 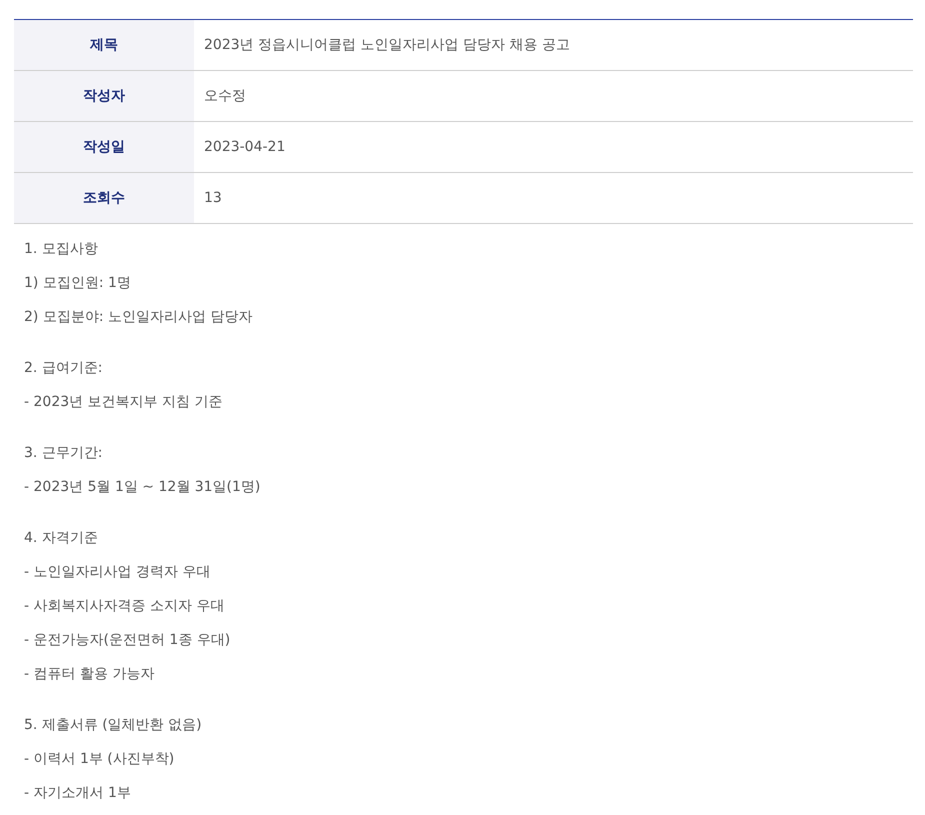 I want to click on body-text: - 이력서 1부 (사진부착), so click(x=100, y=759).